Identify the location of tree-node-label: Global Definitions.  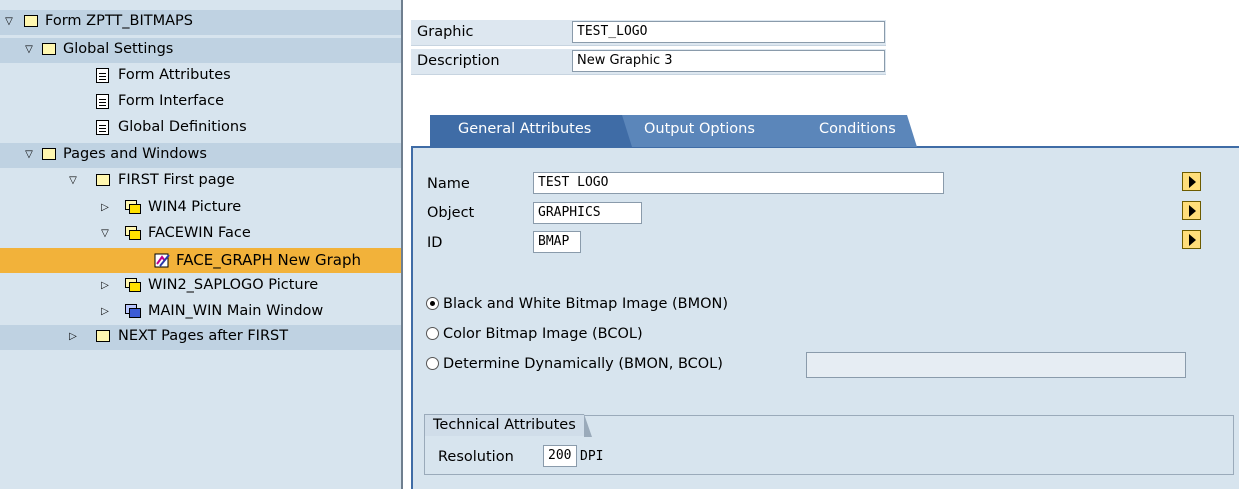
(182, 127).